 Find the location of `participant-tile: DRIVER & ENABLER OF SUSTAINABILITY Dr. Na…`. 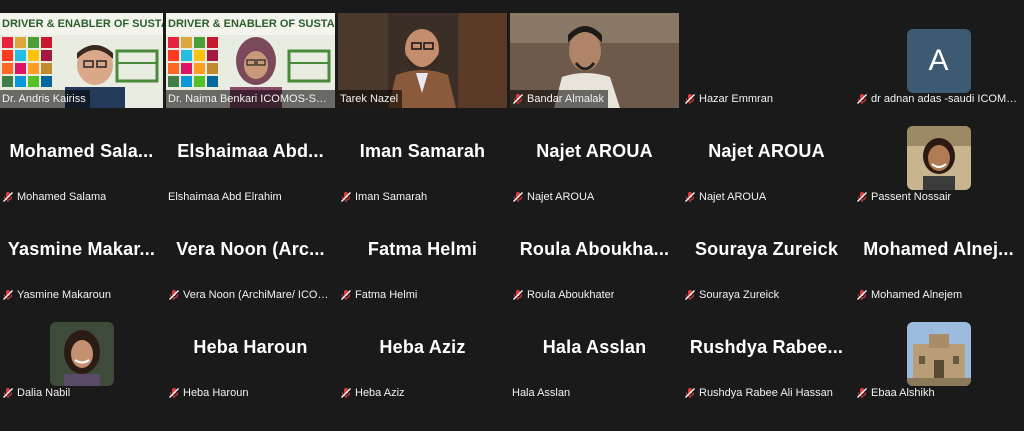

participant-tile: DRIVER & ENABLER OF SUSTAINABILITY Dr. Na… is located at coordinates (250, 60).